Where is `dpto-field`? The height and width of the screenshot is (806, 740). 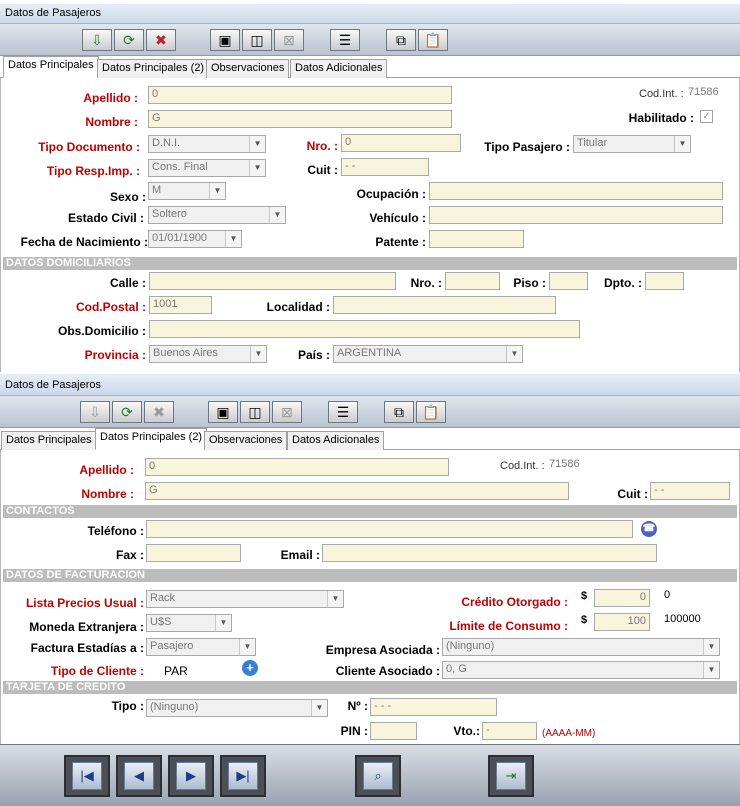
dpto-field is located at coordinates (664, 281).